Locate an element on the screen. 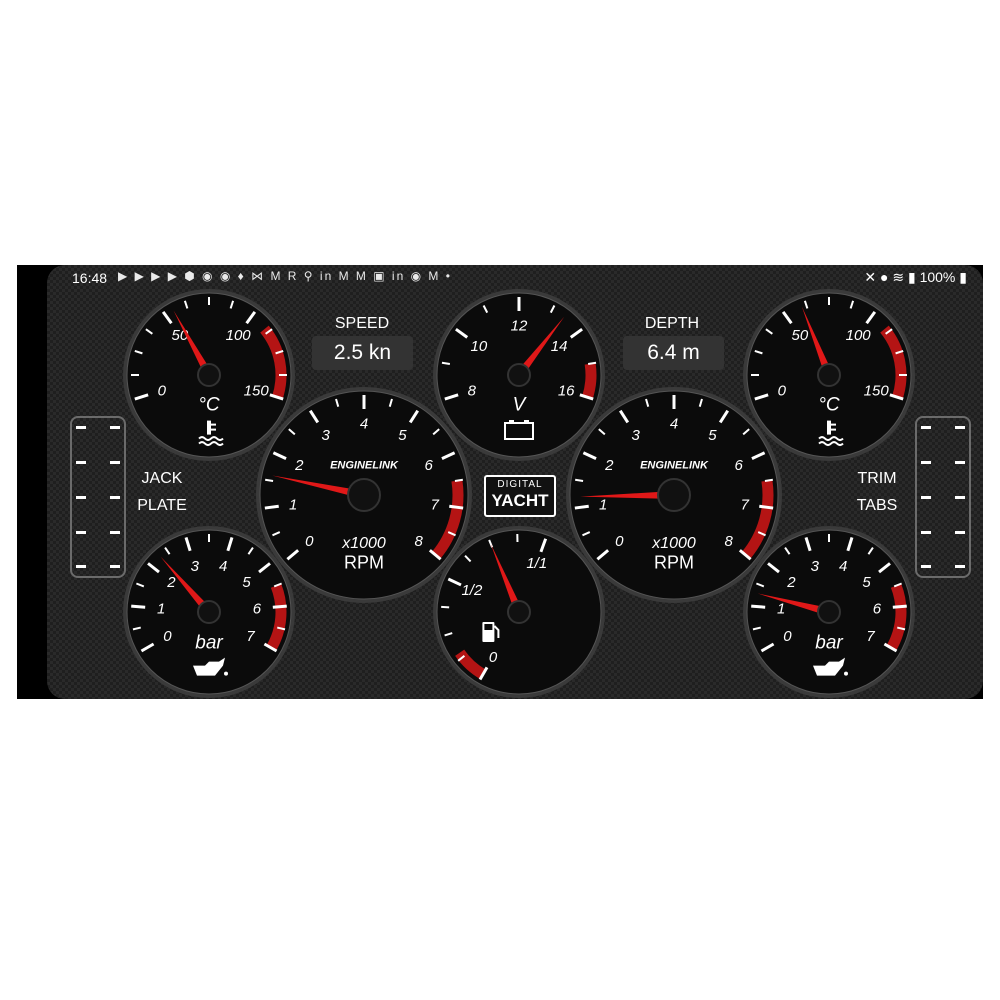 The height and width of the screenshot is (1000, 1000). voltage-gauge: 810121416V is located at coordinates (519, 375).